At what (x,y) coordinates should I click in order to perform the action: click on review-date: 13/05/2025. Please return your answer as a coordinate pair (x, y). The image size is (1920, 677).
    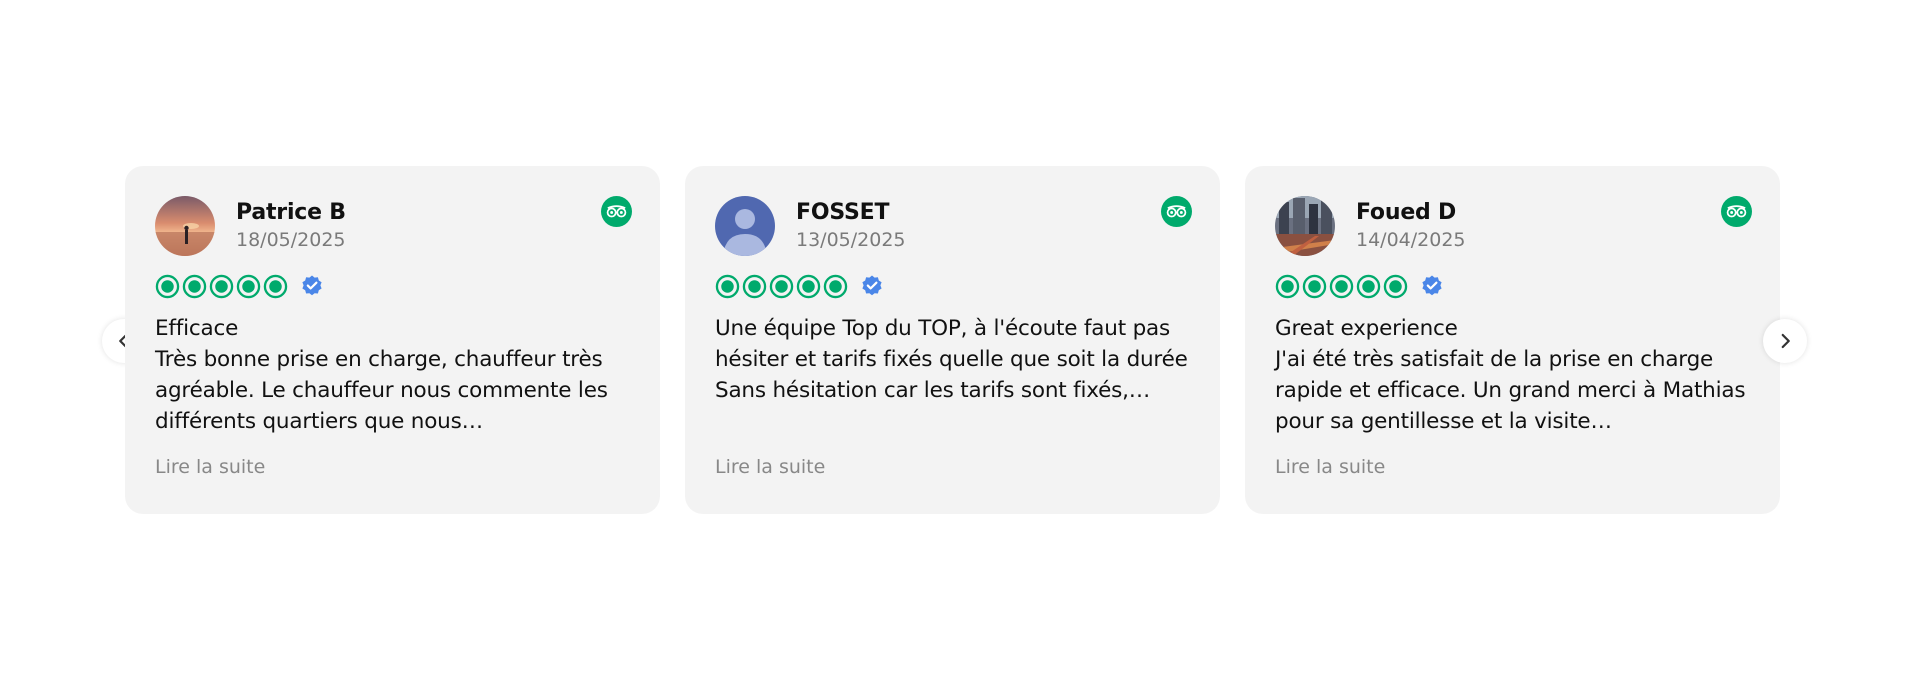
    Looking at the image, I should click on (851, 240).